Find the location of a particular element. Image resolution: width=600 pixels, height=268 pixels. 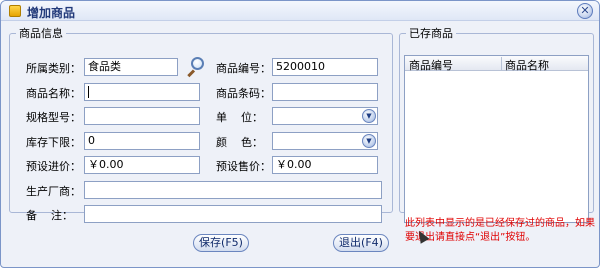

column-header-code: 商品编号 is located at coordinates (431, 65).